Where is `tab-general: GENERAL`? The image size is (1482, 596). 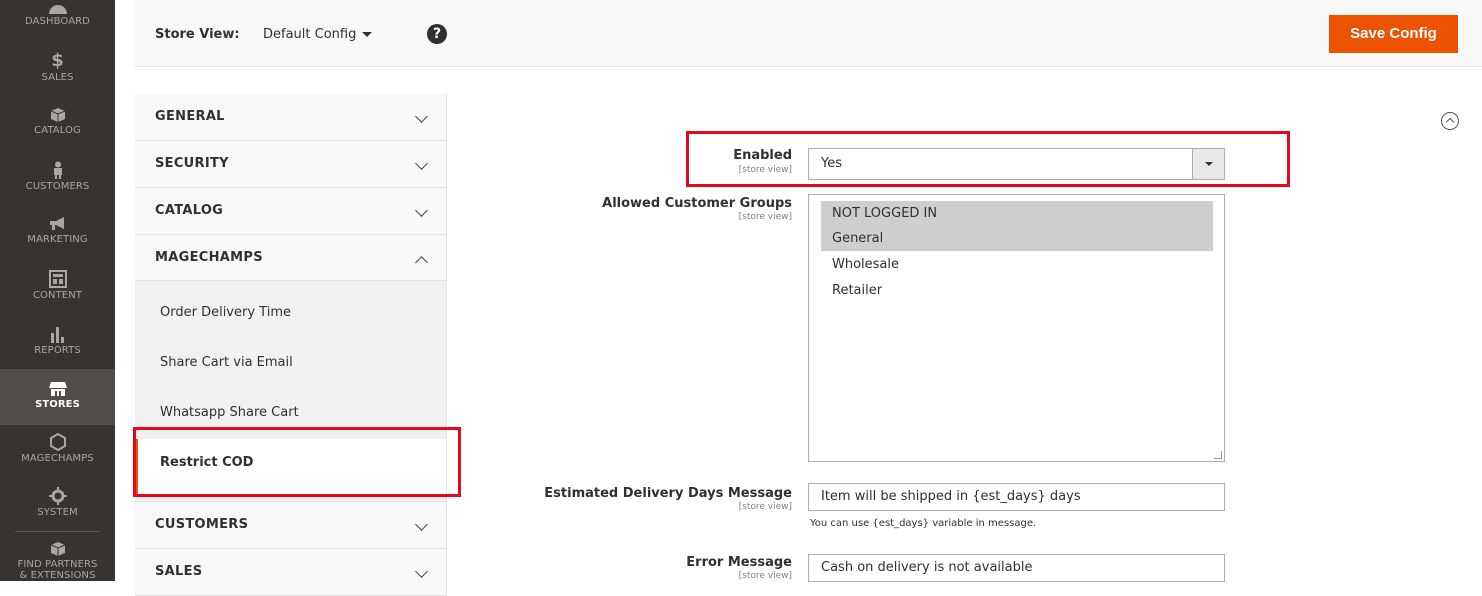 tab-general: GENERAL is located at coordinates (290, 117).